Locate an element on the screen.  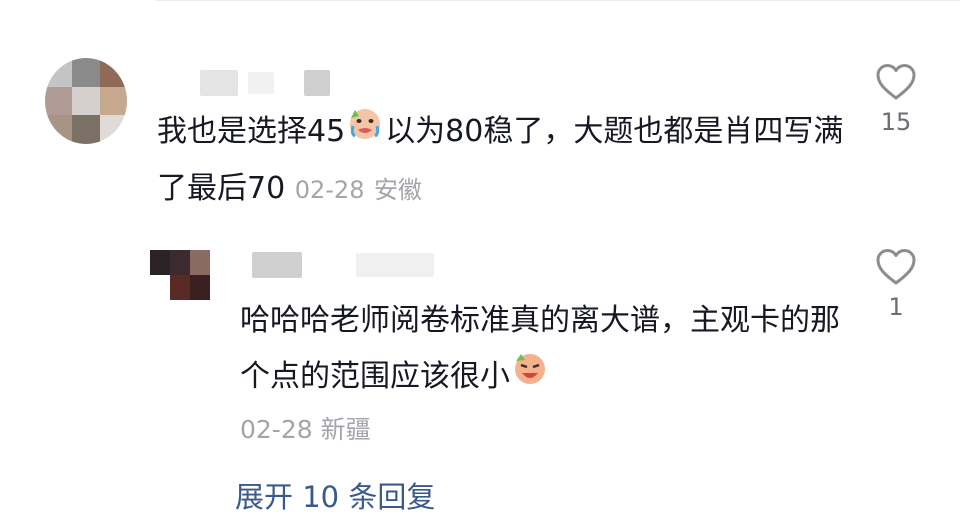
like-button: 1 is located at coordinates (896, 284).